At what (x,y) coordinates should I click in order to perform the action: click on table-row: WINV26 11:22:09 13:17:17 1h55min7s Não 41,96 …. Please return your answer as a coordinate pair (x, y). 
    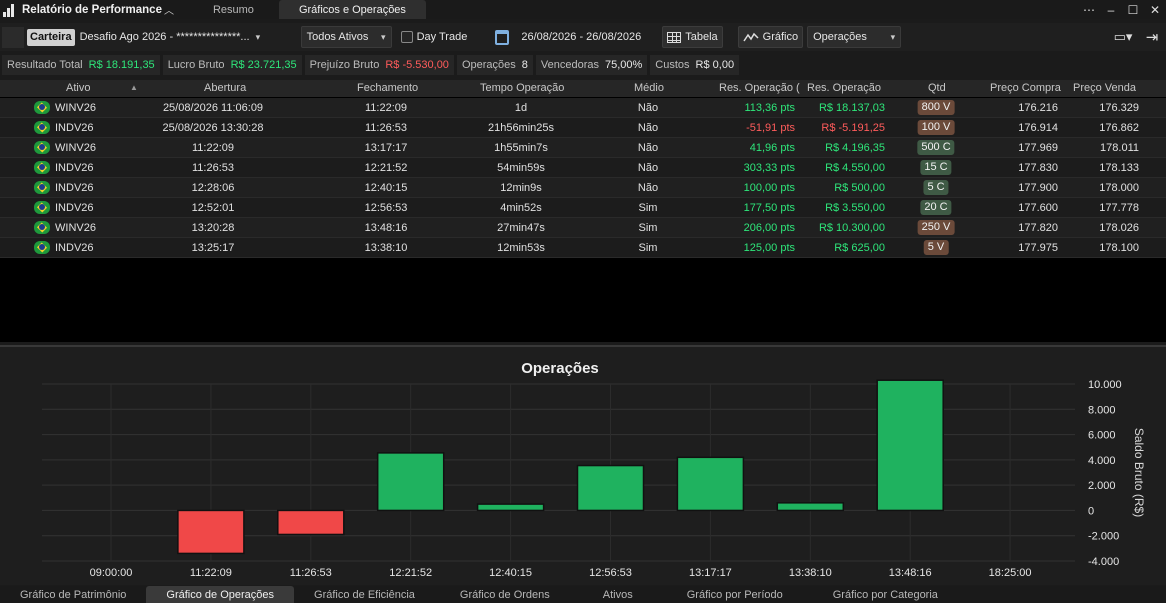
    Looking at the image, I should click on (583, 148).